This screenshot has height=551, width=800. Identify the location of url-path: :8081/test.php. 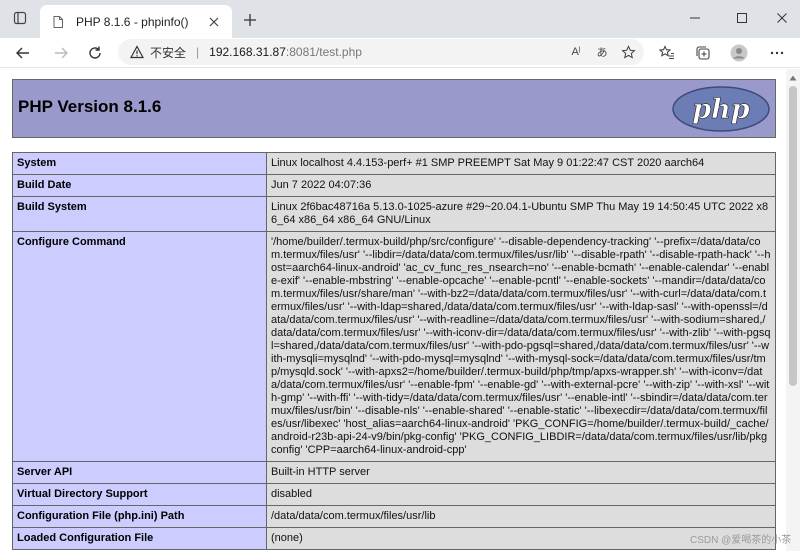
(323, 52).